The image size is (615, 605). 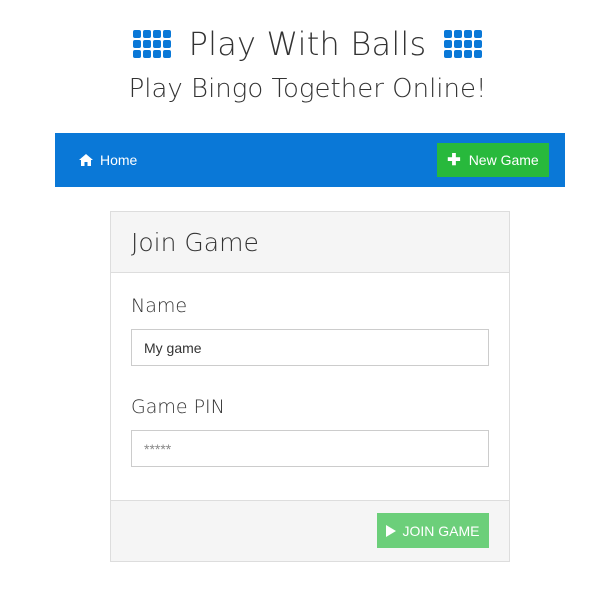 What do you see at coordinates (310, 347) in the screenshot?
I see `name-field` at bounding box center [310, 347].